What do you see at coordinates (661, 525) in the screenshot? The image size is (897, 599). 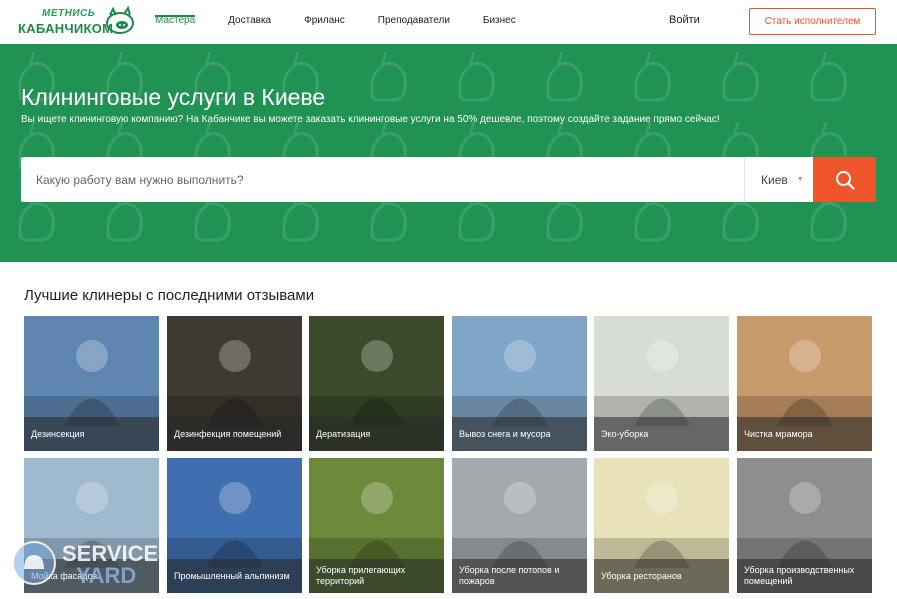 I see `category-tile: Уборка ресторанов` at bounding box center [661, 525].